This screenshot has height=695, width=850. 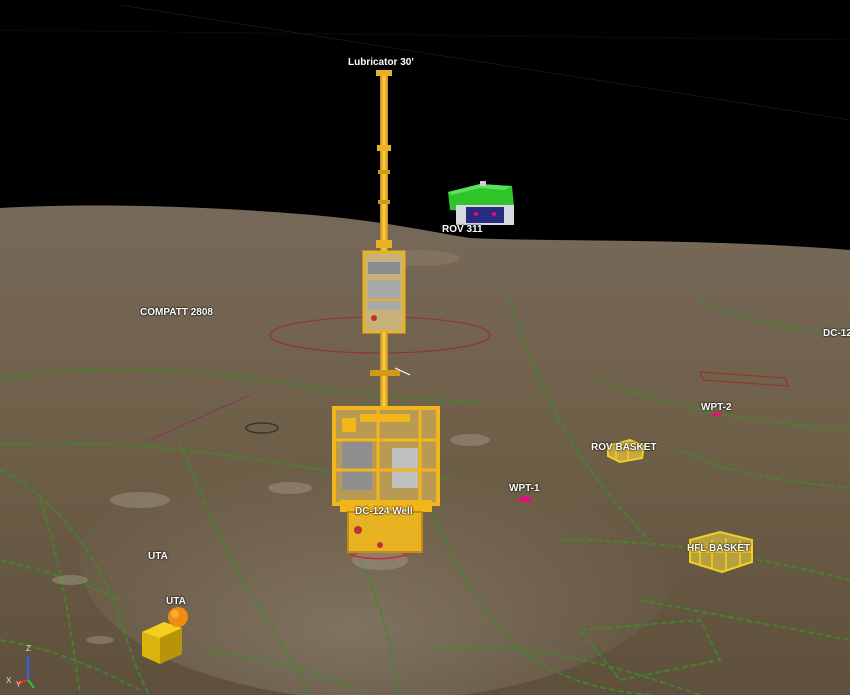 What do you see at coordinates (158, 556) in the screenshot?
I see `label-uta-upper: UTA` at bounding box center [158, 556].